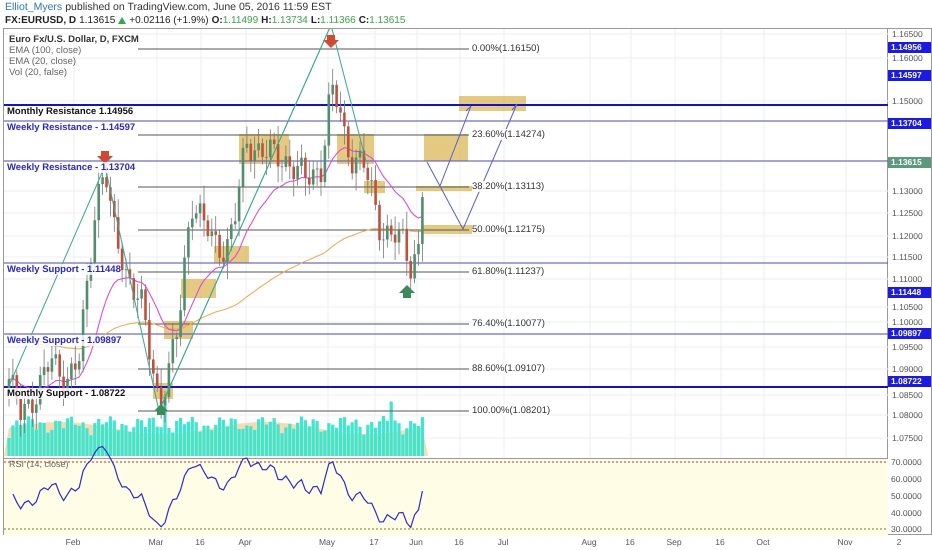 The image size is (932, 550). I want to click on rsi-tick: 70.0000, so click(906, 462).